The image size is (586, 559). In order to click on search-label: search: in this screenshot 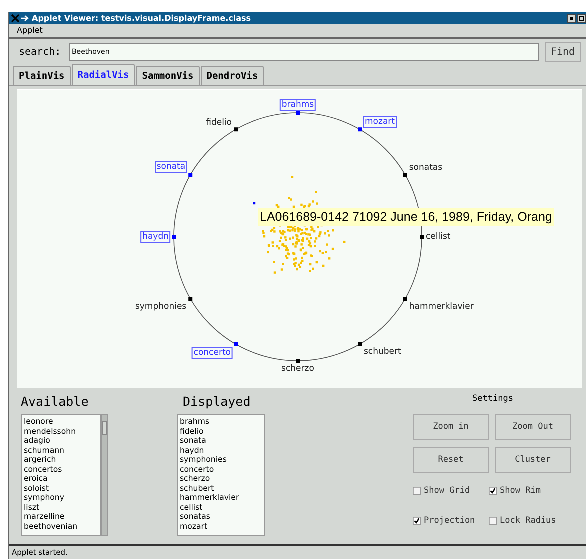, I will do `click(40, 52)`.